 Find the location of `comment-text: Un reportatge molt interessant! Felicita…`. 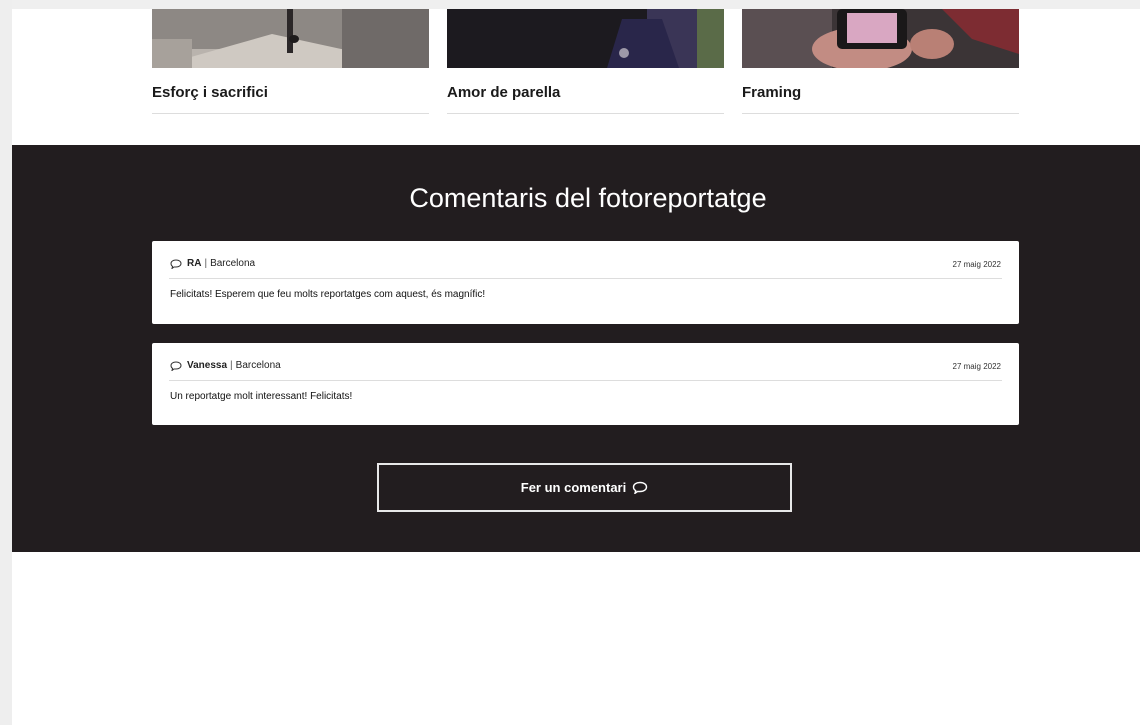

comment-text: Un reportatge molt interessant! Felicita… is located at coordinates (261, 396).